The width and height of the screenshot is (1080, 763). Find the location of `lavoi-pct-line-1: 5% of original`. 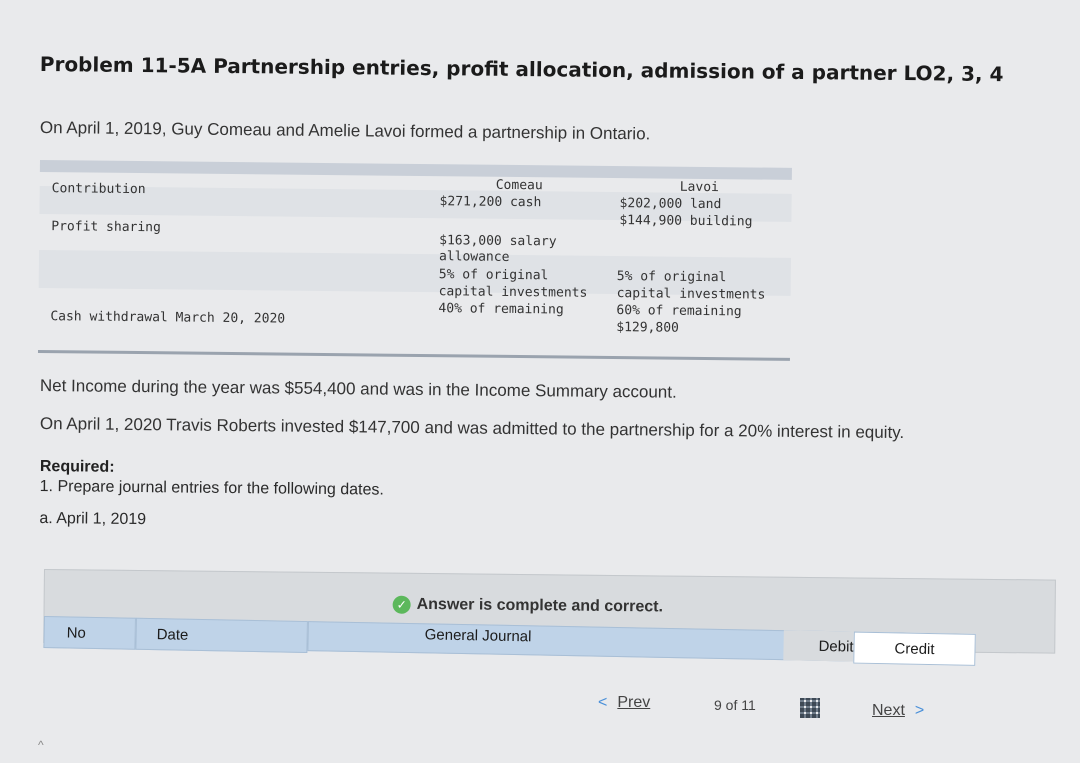

lavoi-pct-line-1: 5% of original is located at coordinates (671, 277).